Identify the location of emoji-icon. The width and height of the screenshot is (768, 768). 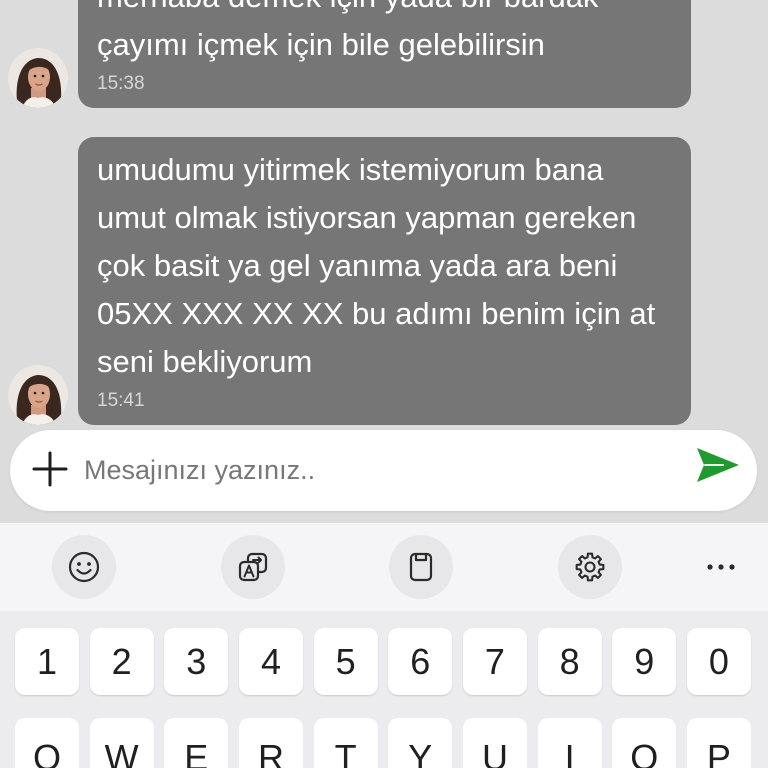
(84, 567).